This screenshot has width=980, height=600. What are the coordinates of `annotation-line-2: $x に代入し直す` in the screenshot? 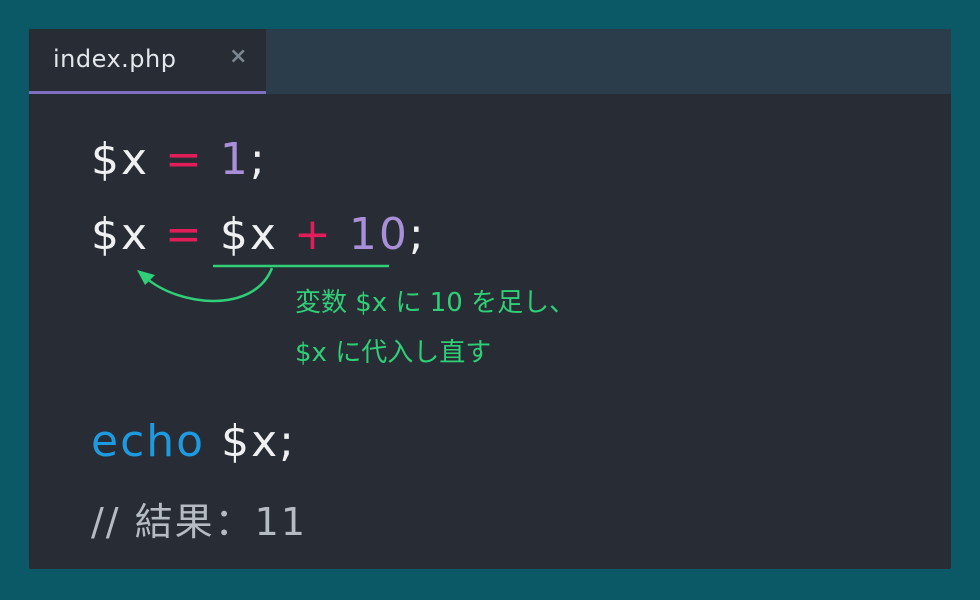 It's located at (393, 353).